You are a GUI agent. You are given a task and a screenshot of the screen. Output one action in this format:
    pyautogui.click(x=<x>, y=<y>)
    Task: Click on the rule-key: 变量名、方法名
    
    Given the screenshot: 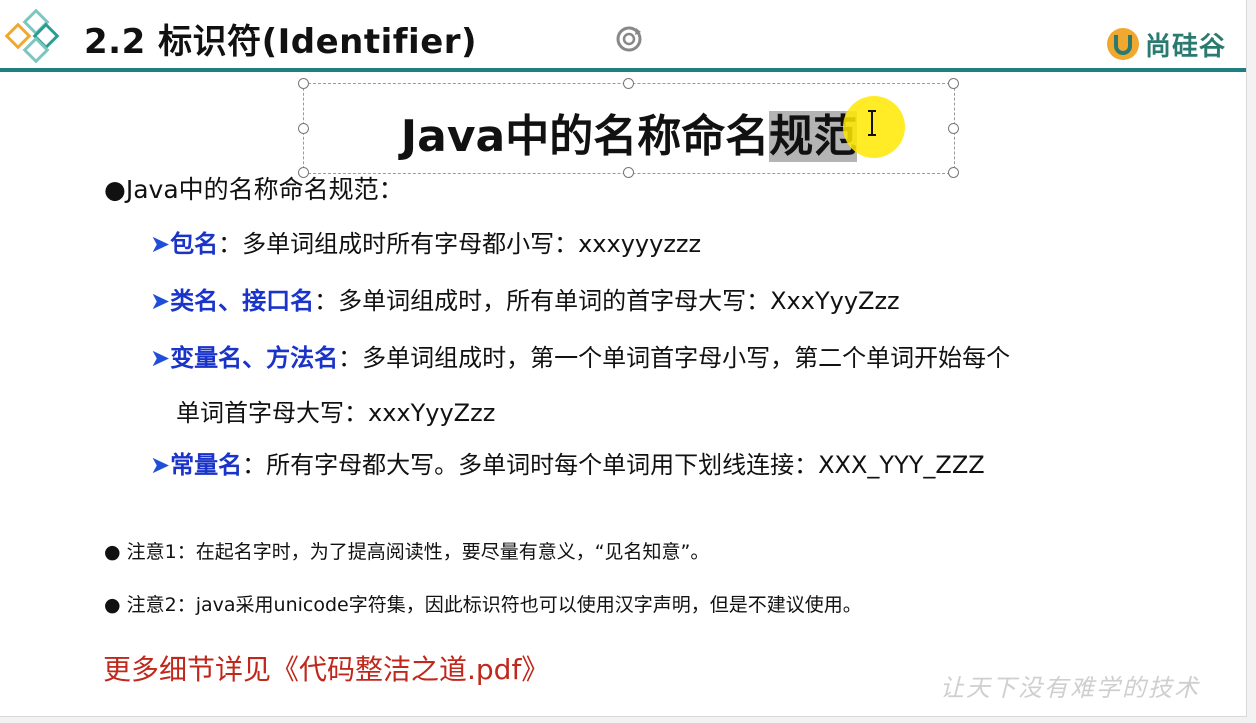 What is the action you would take?
    pyautogui.click(x=254, y=358)
    